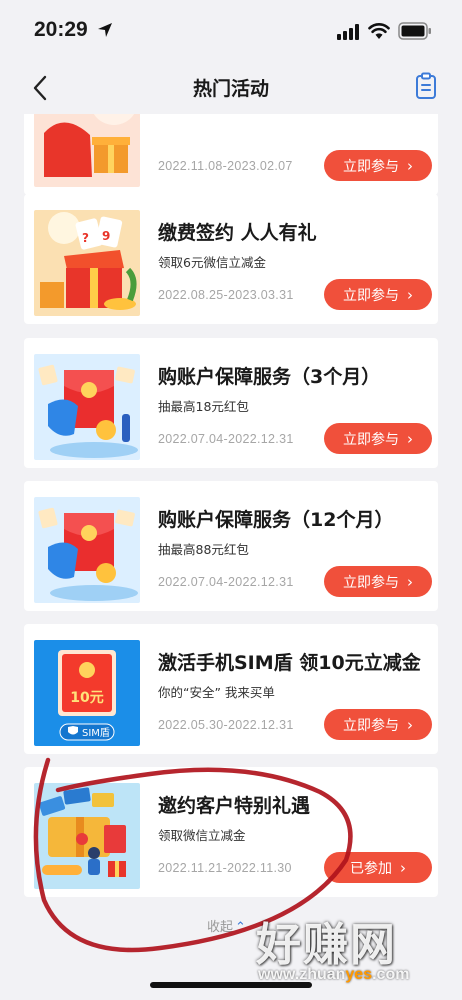 The width and height of the screenshot is (462, 1000). I want to click on clipboard-icon, so click(426, 86).